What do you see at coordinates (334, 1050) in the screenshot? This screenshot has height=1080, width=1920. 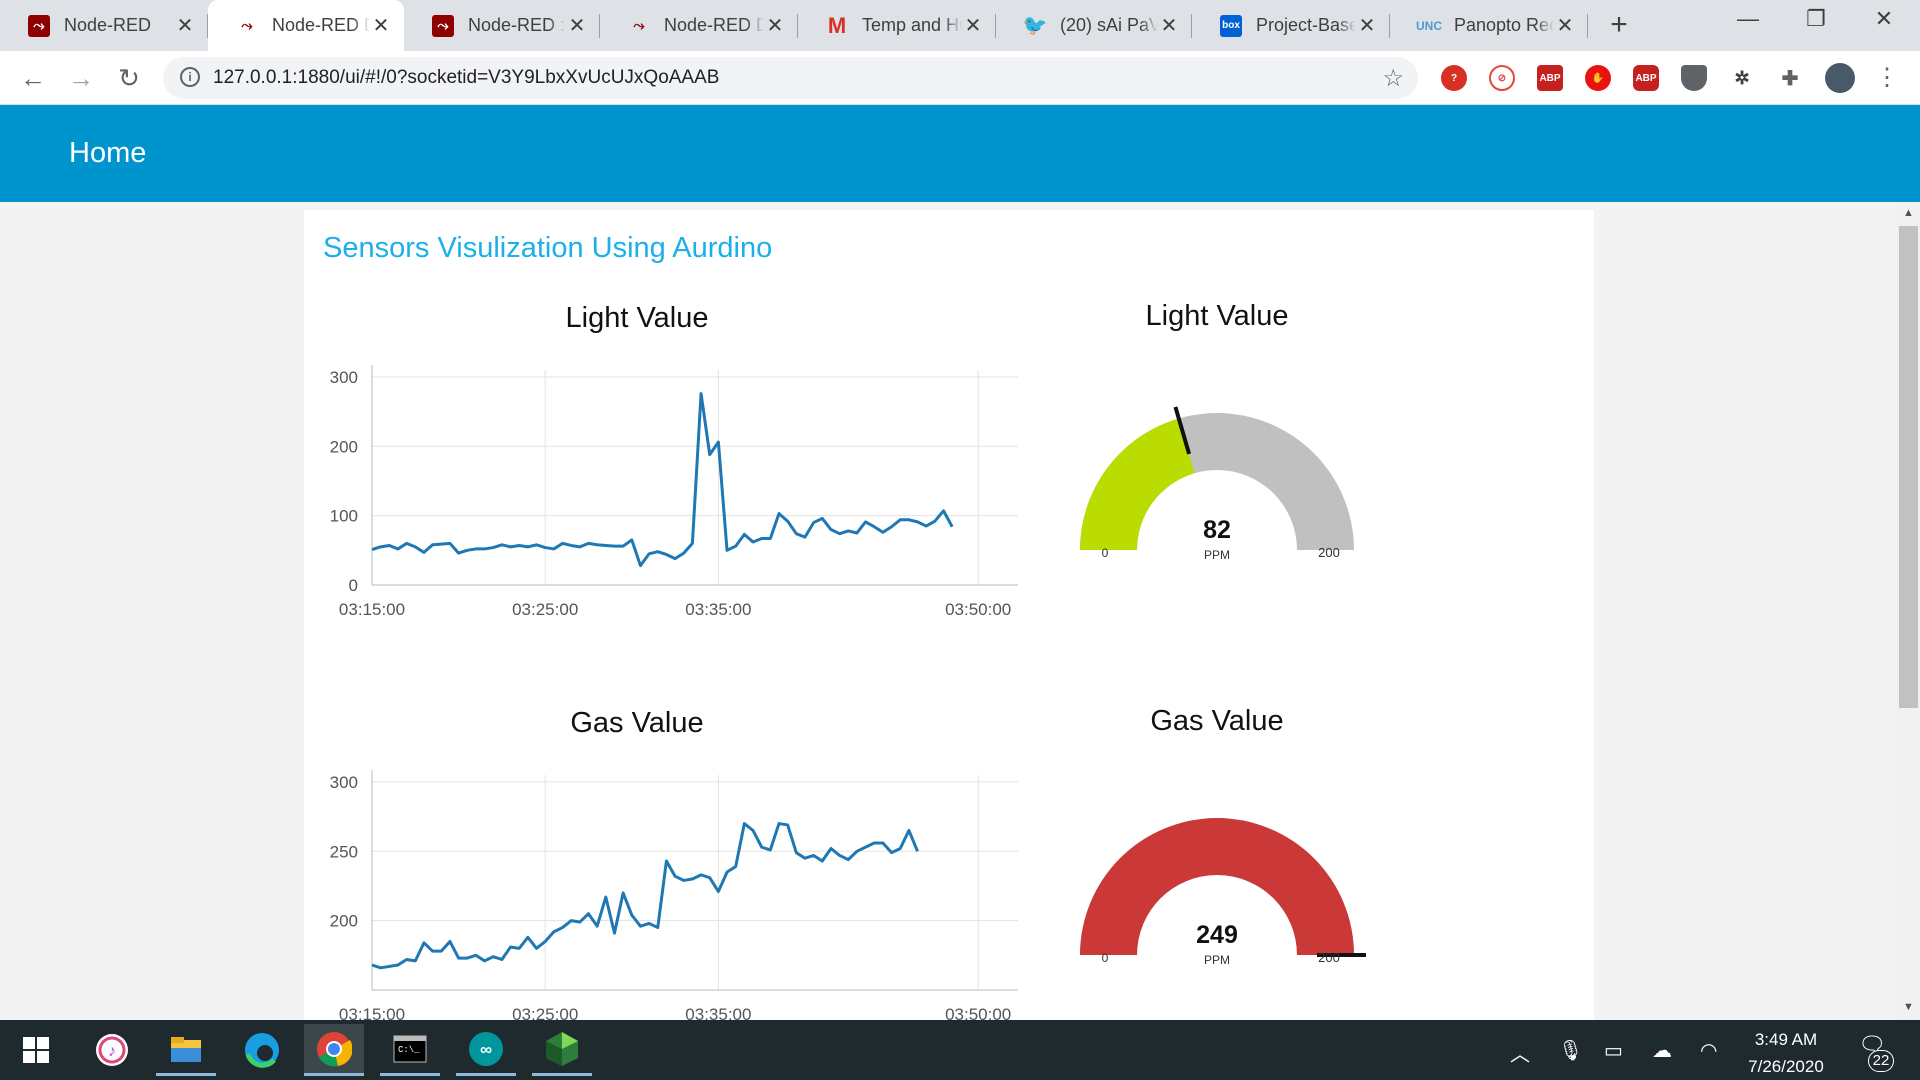 I see `chrome-icon` at bounding box center [334, 1050].